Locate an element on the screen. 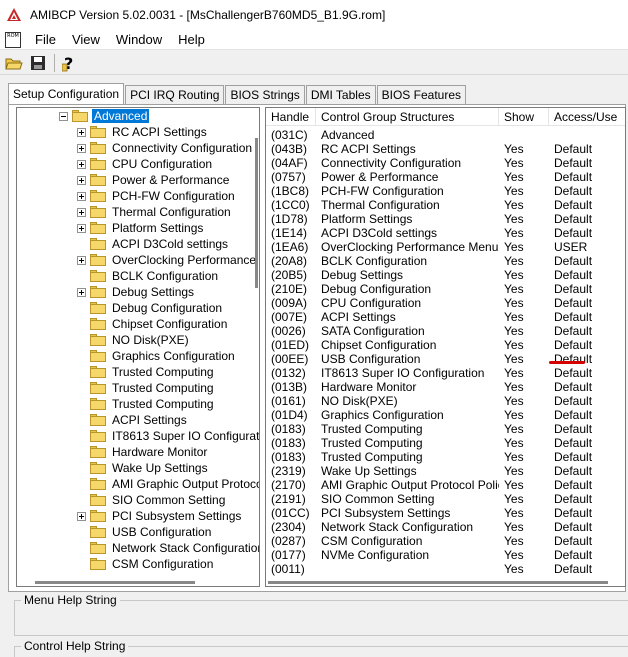  table-row: (01D4) Graphics Configuration Yes Default is located at coordinates (445, 415).